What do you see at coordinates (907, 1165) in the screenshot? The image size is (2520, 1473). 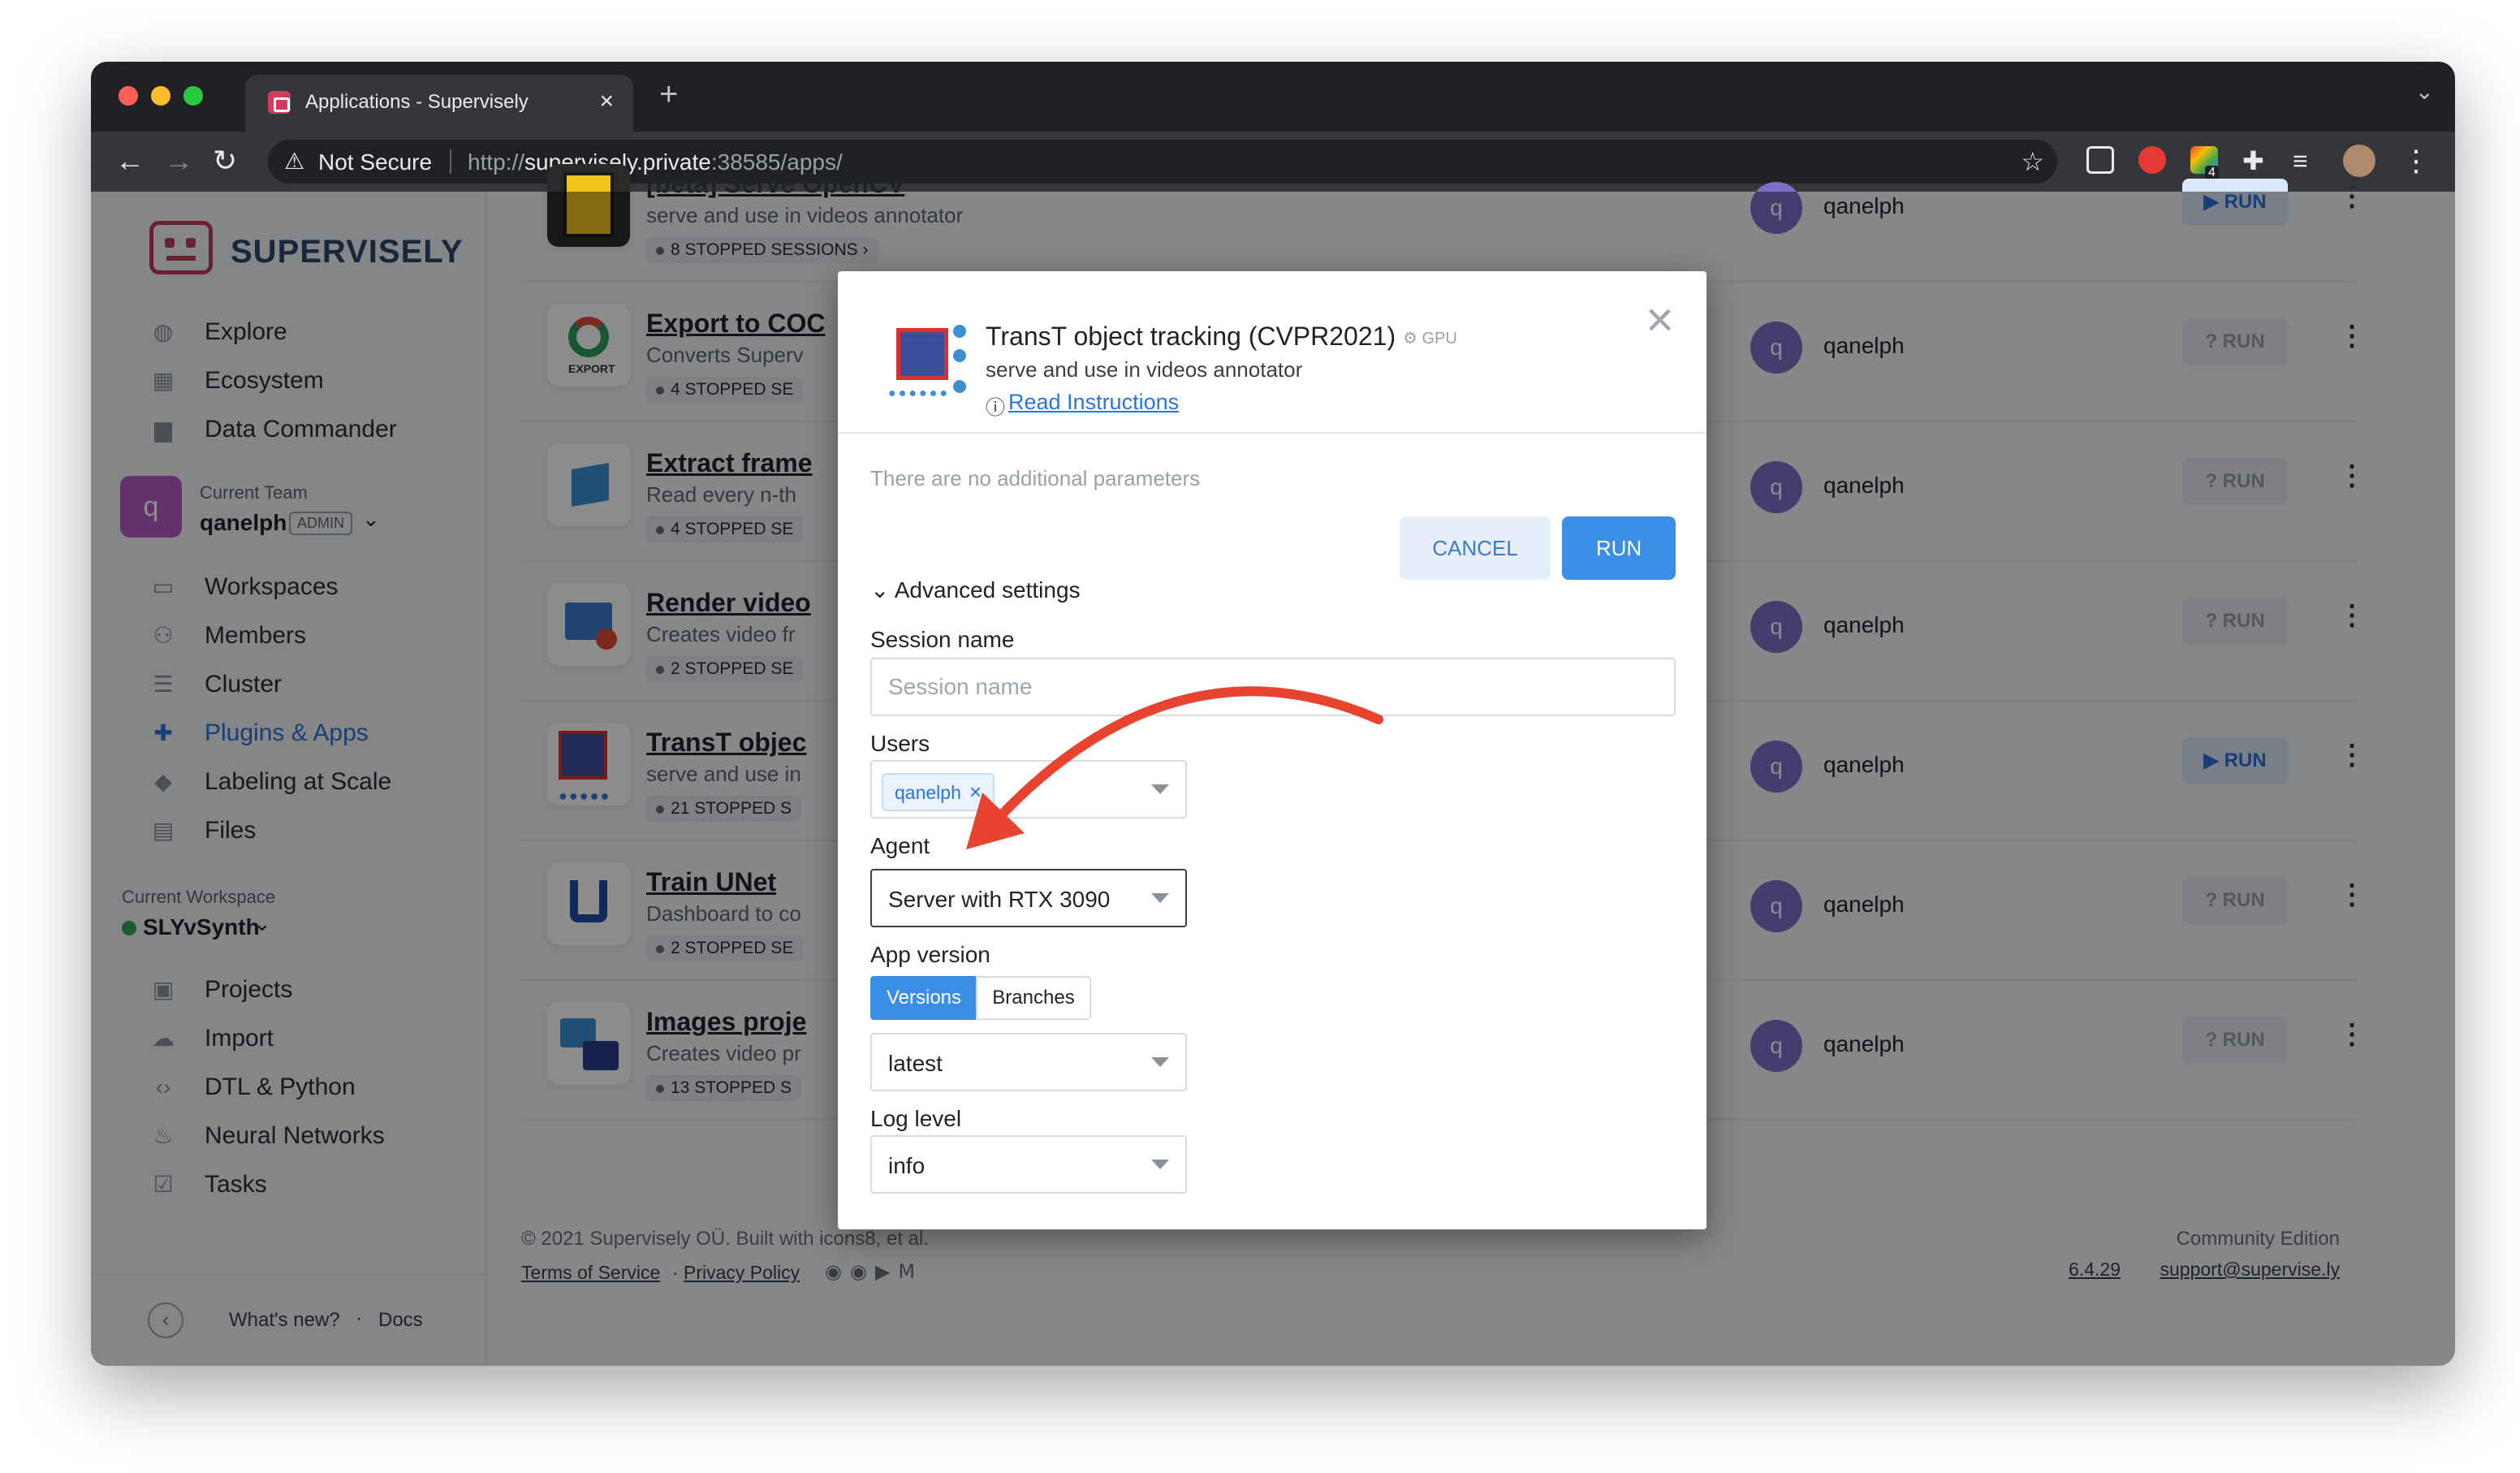 I see `log-level-value: info` at bounding box center [907, 1165].